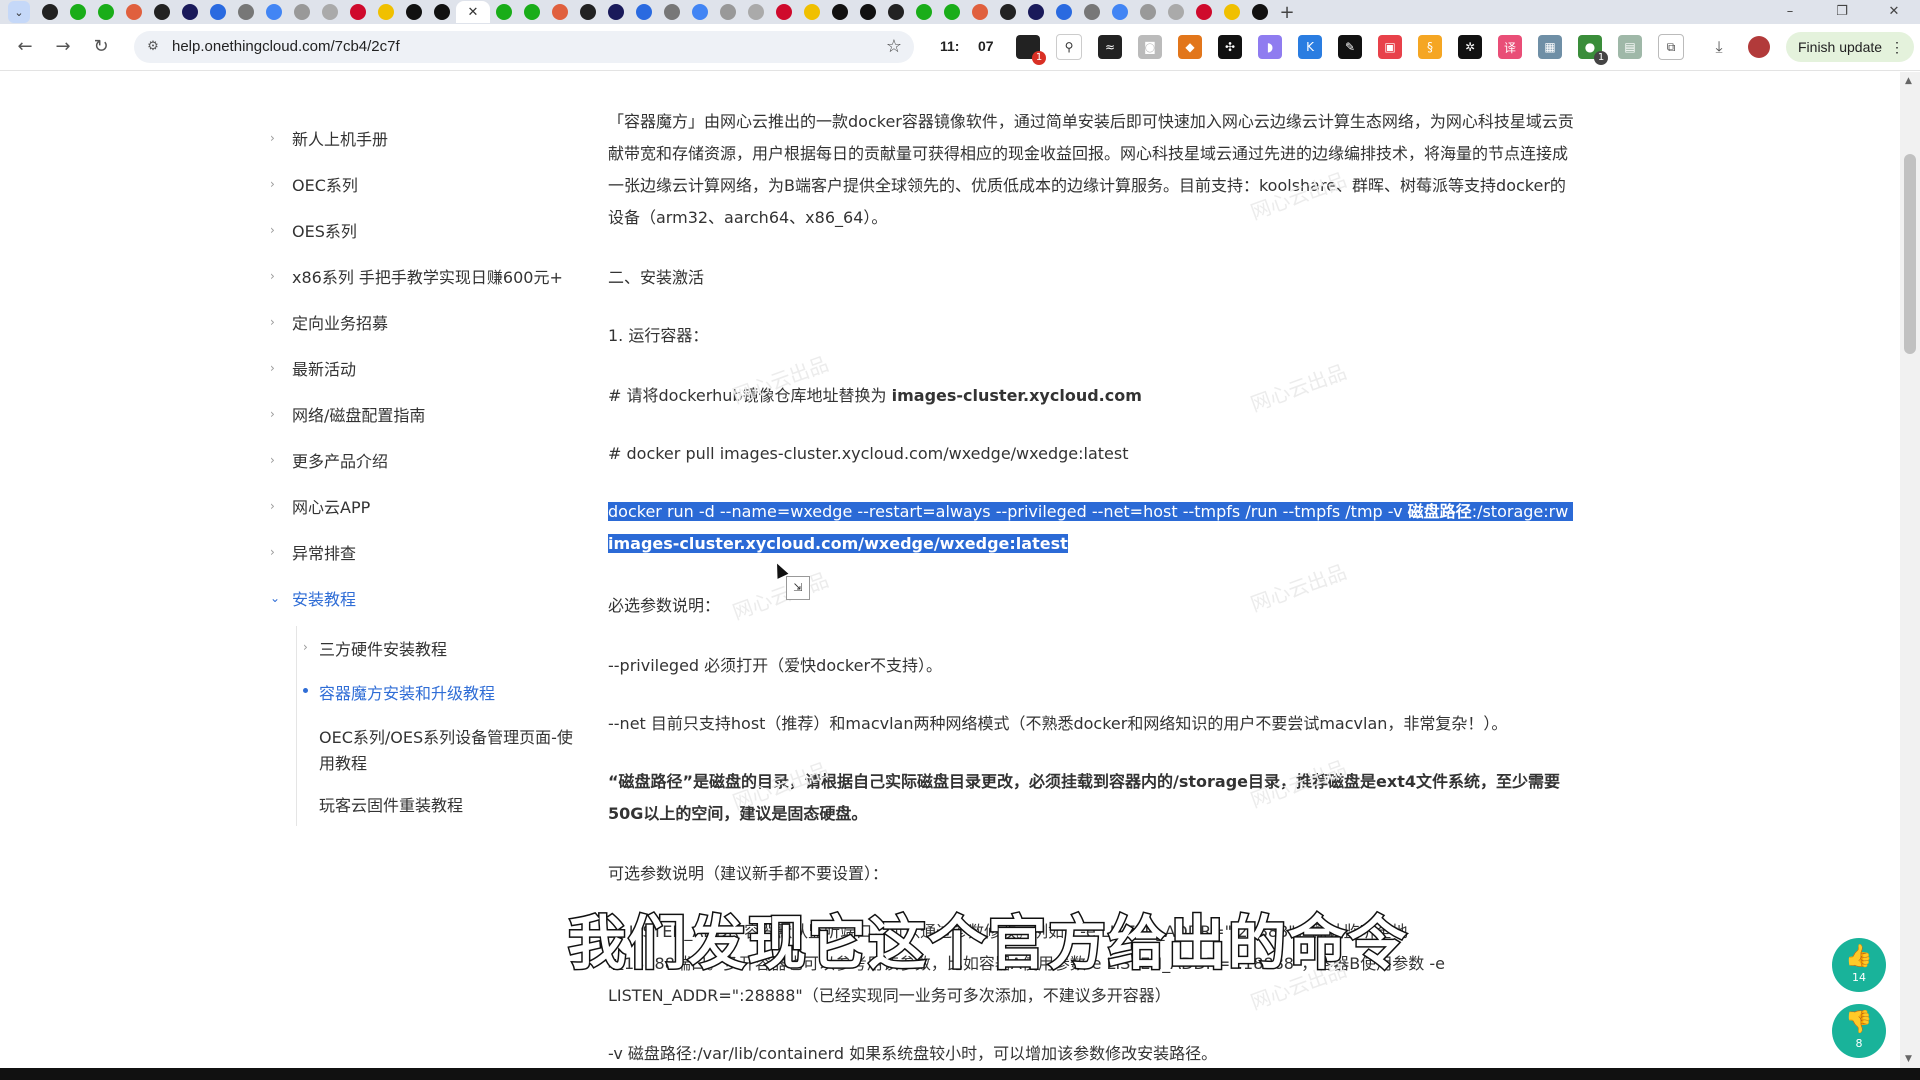 The image size is (1920, 1080). I want to click on extension-icon-6: ✣, so click(1230, 47).